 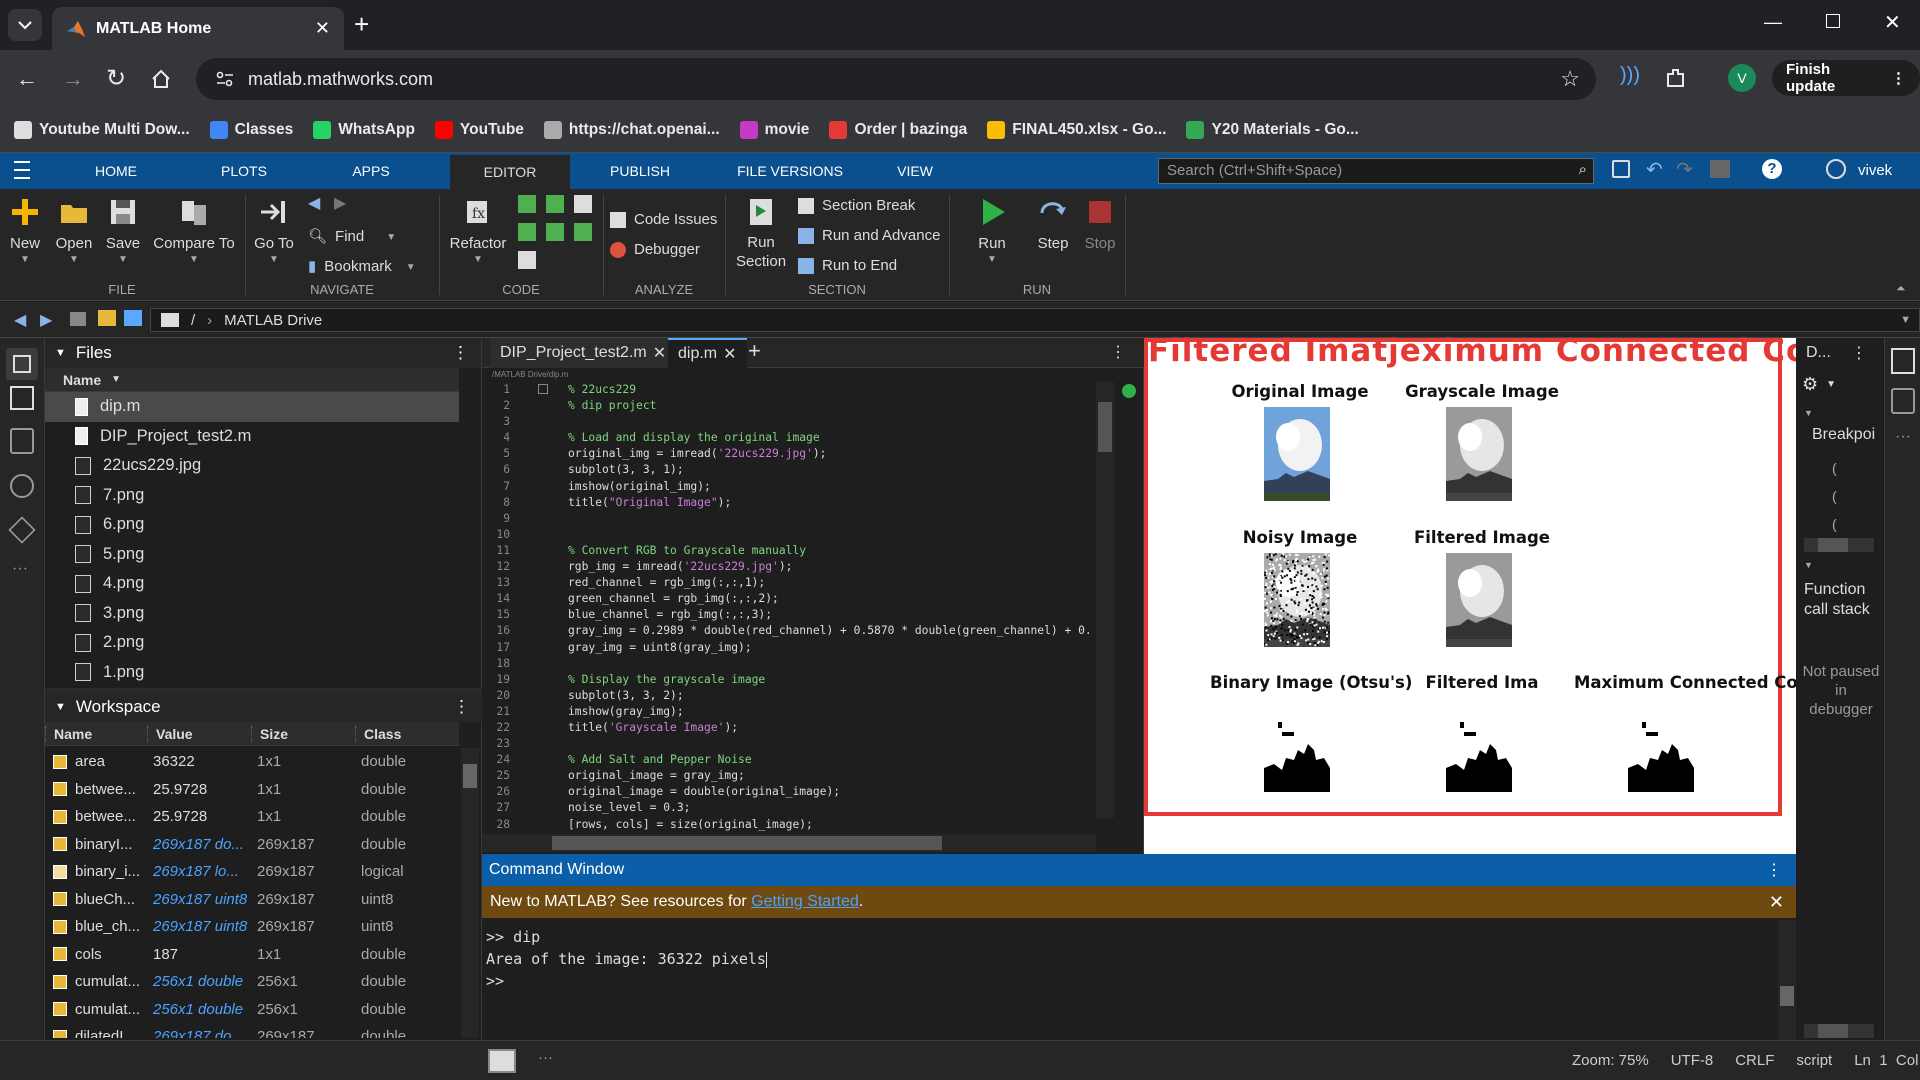 I want to click on indent-icon, so click(x=527, y=232).